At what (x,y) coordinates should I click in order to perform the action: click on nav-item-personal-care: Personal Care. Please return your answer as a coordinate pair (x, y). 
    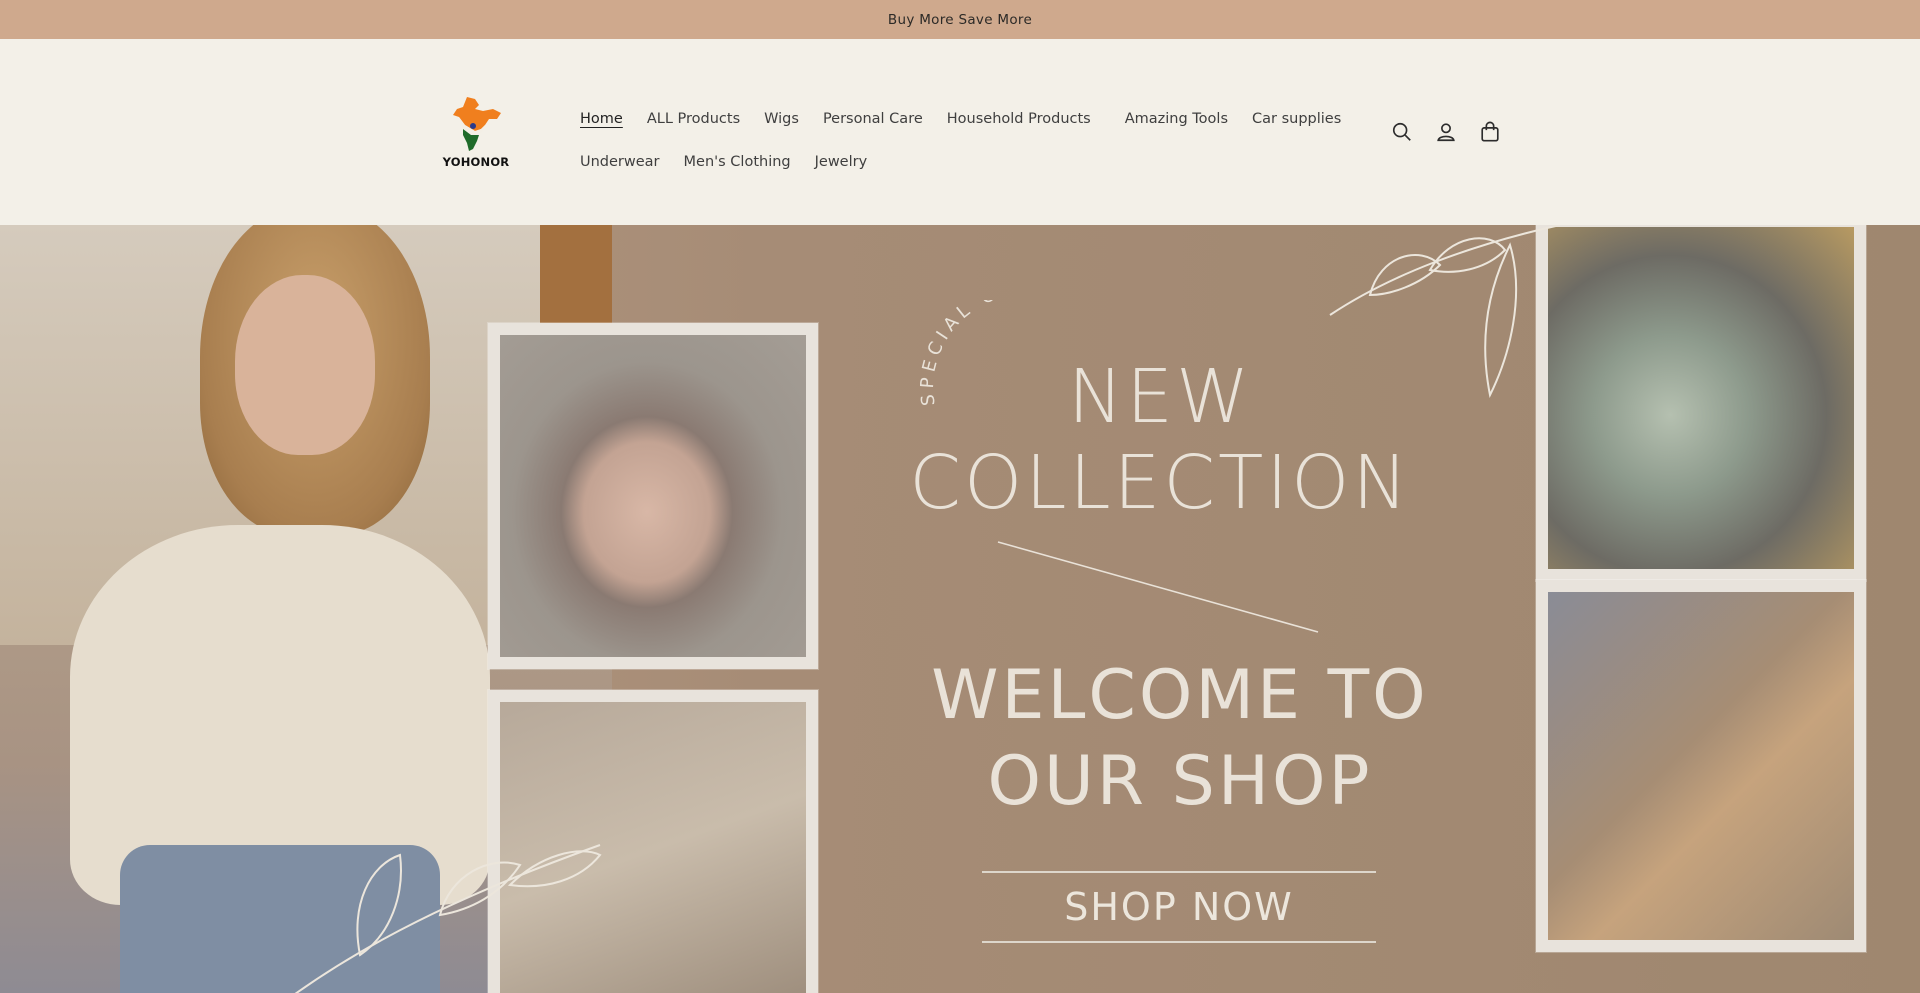
    Looking at the image, I should click on (873, 119).